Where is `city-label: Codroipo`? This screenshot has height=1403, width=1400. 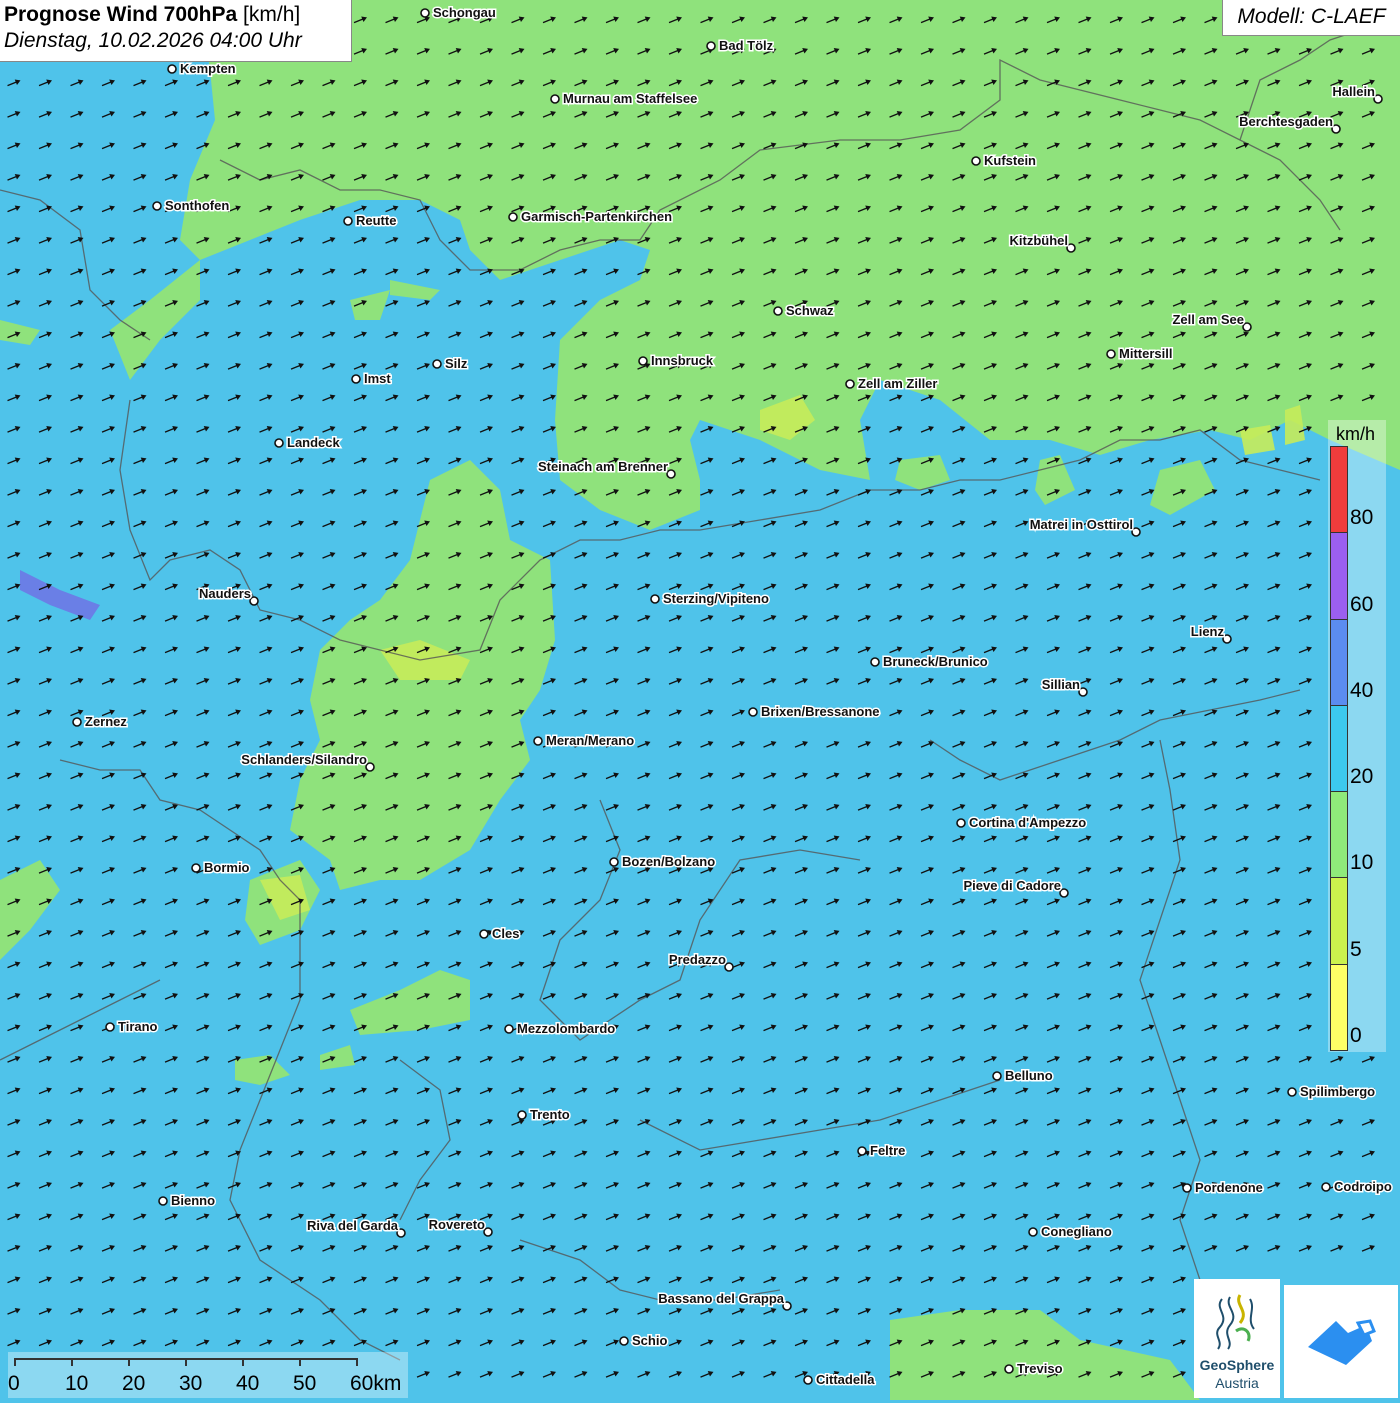
city-label: Codroipo is located at coordinates (1363, 1186).